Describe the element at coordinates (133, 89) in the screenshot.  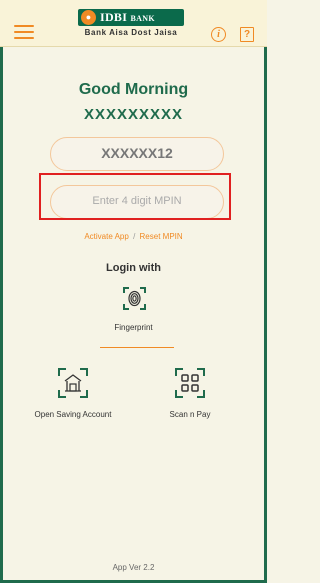
I see `greeting-text: Good Morning` at that location.